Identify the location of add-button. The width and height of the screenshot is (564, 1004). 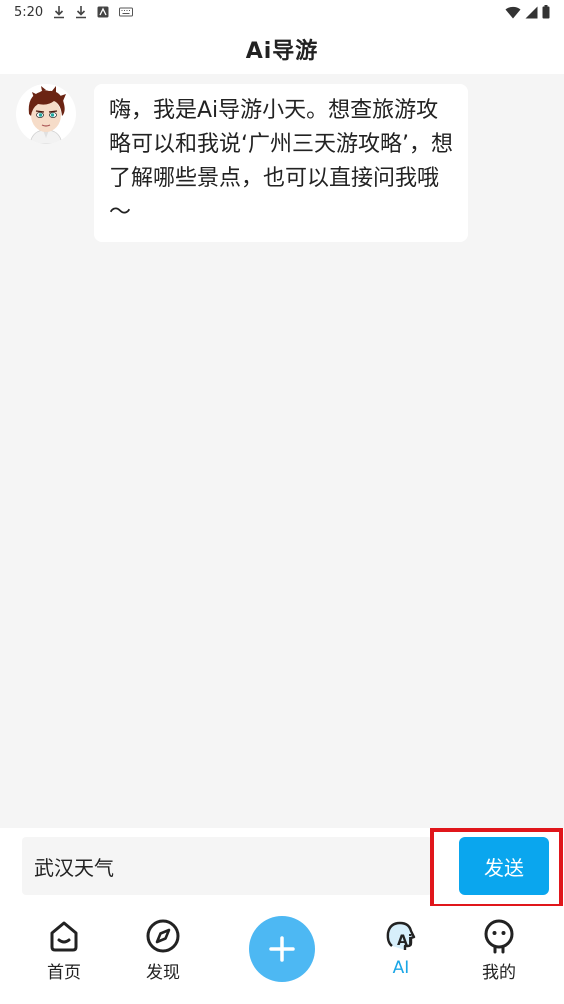
(282, 949).